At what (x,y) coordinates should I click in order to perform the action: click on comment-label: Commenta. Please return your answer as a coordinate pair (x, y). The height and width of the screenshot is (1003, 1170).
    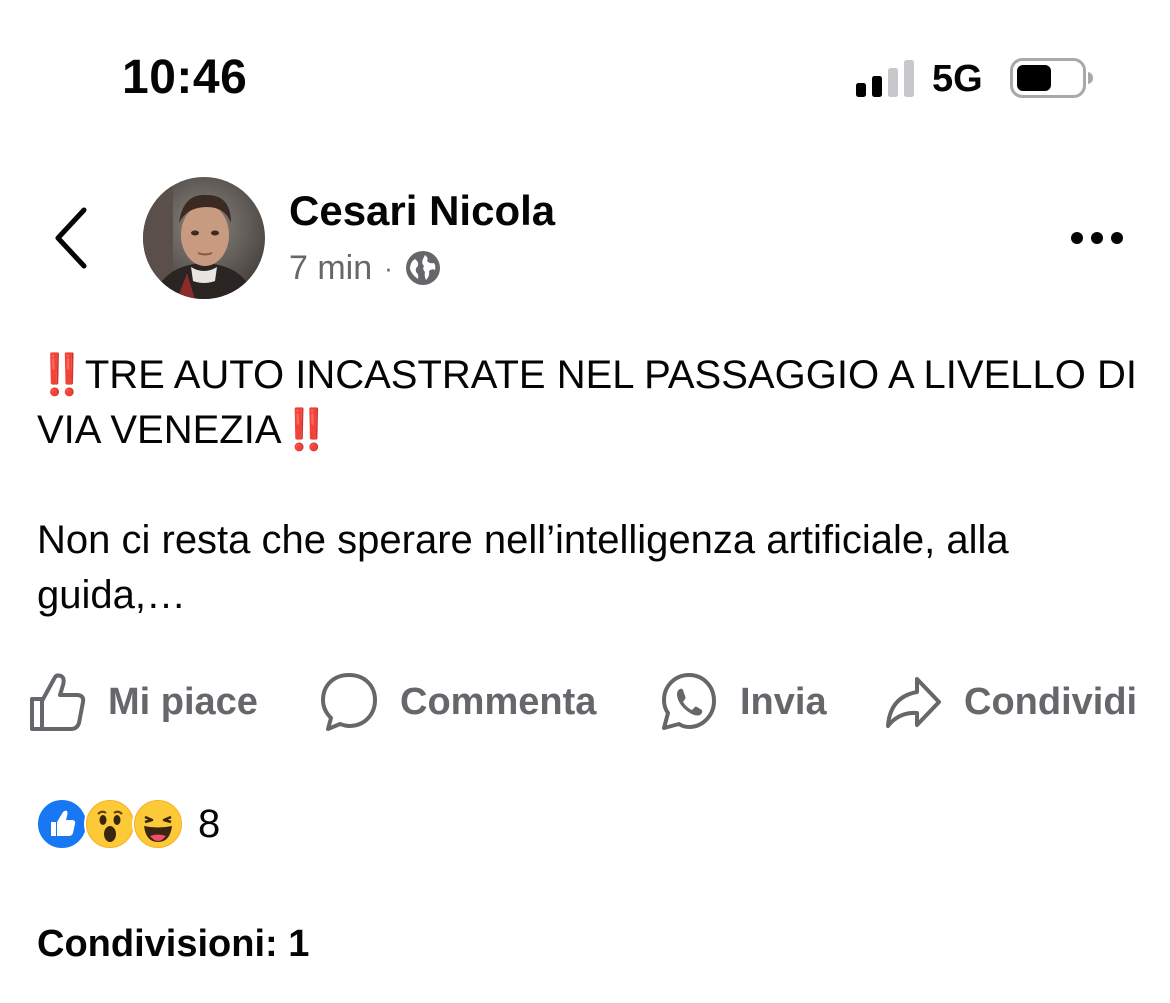
    Looking at the image, I should click on (498, 701).